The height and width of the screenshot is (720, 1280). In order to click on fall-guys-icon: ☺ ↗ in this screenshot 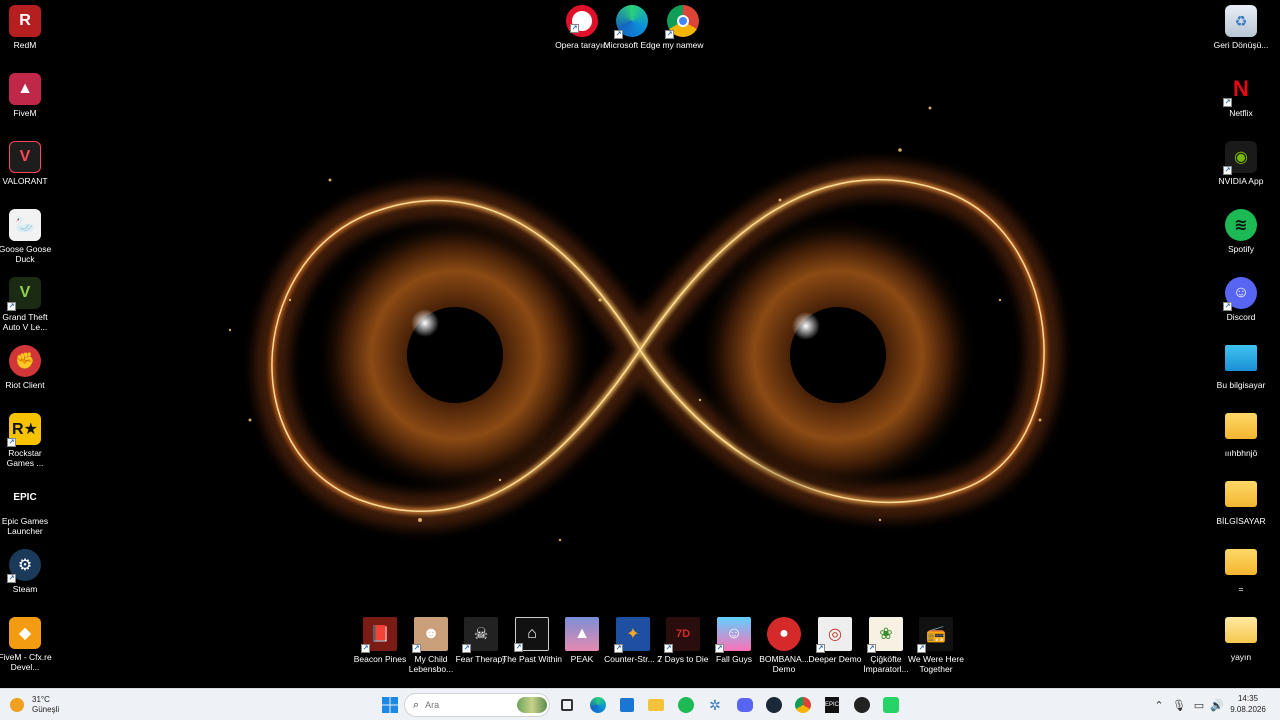, I will do `click(733, 635)`.